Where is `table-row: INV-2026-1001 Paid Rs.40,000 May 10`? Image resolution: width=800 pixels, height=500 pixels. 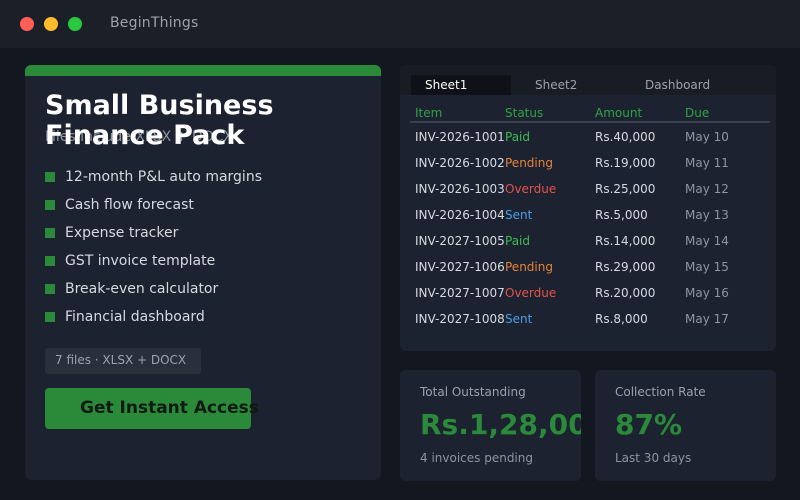 table-row: INV-2026-1001 Paid Rs.40,000 May 10 is located at coordinates (588, 138).